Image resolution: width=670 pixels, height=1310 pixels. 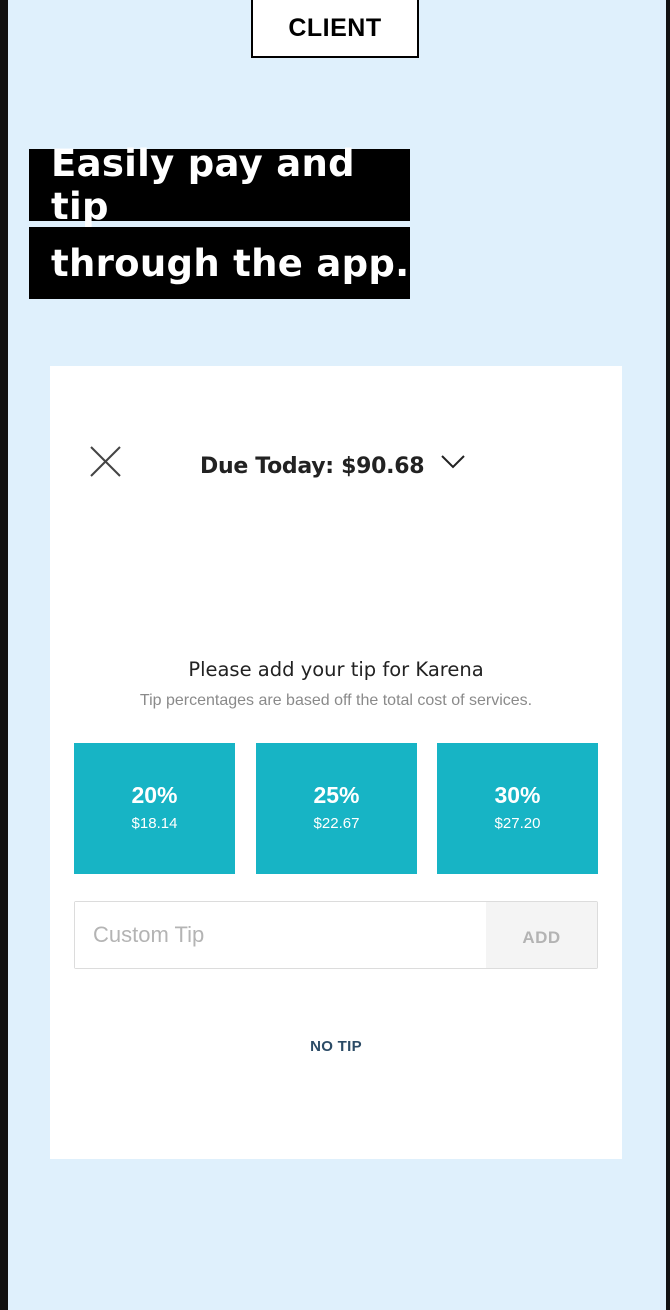 What do you see at coordinates (668, 655) in the screenshot?
I see `right-edge-border` at bounding box center [668, 655].